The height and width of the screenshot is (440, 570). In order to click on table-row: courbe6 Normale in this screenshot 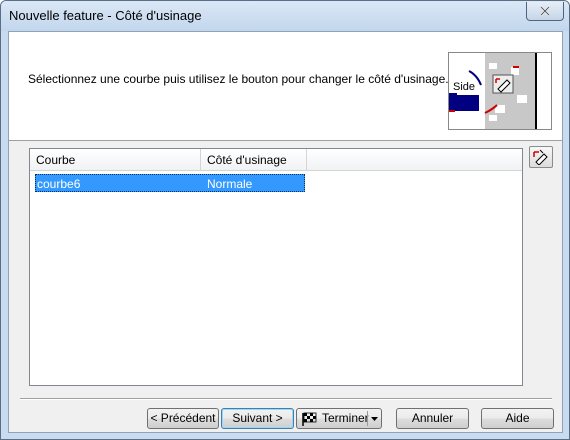, I will do `click(170, 183)`.